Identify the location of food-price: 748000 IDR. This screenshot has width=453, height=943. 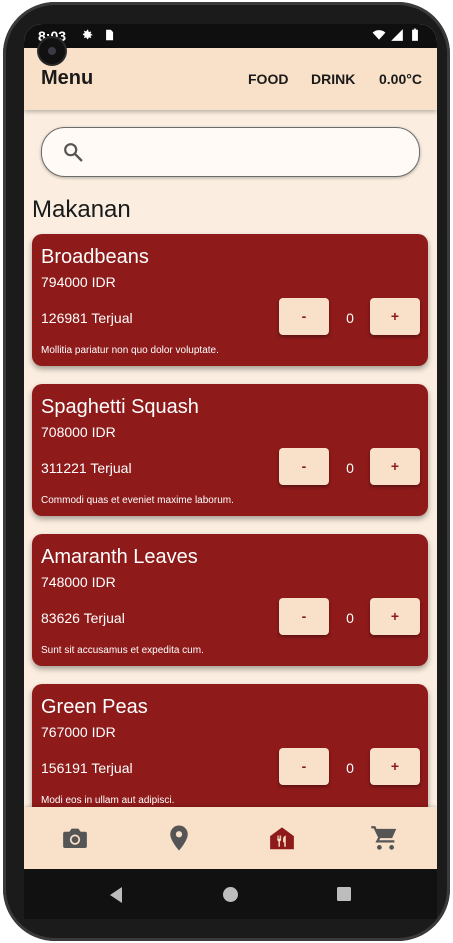
(78, 582).